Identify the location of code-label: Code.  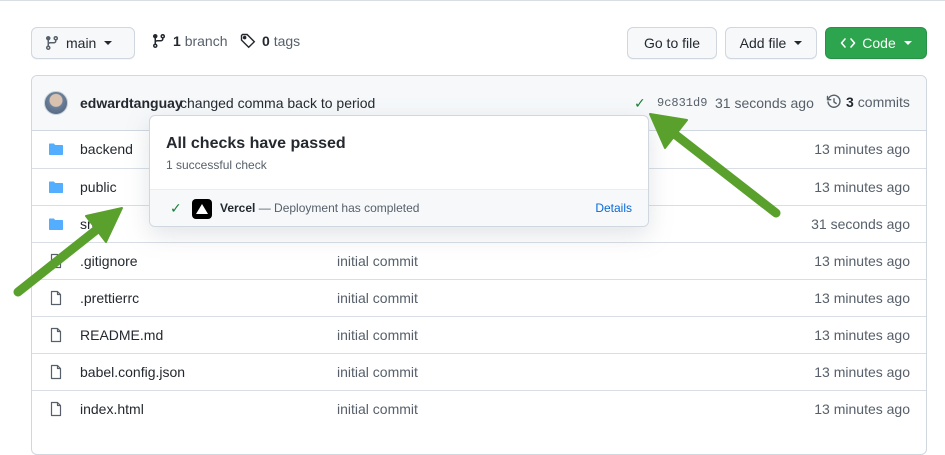
(879, 43).